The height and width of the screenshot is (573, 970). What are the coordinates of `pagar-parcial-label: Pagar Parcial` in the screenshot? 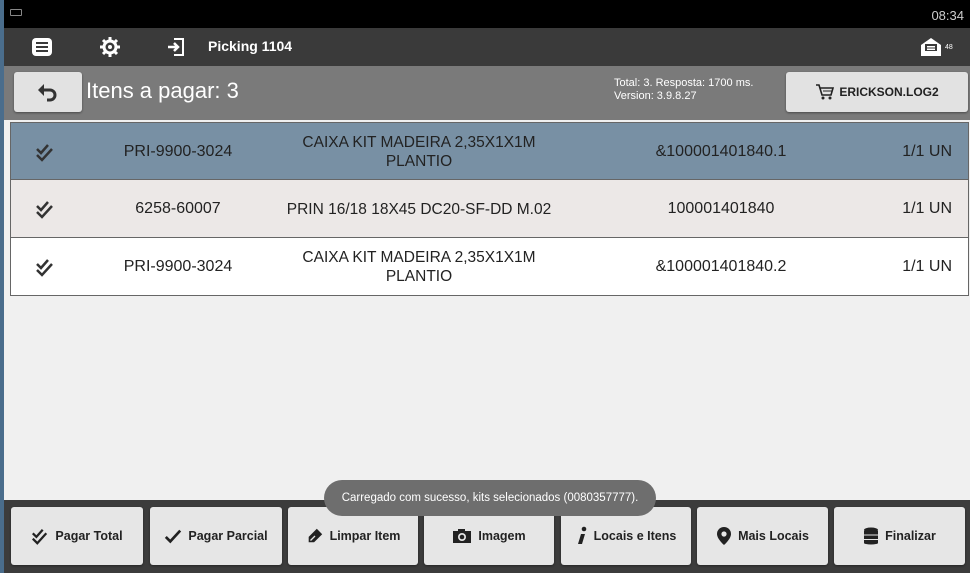 It's located at (228, 536).